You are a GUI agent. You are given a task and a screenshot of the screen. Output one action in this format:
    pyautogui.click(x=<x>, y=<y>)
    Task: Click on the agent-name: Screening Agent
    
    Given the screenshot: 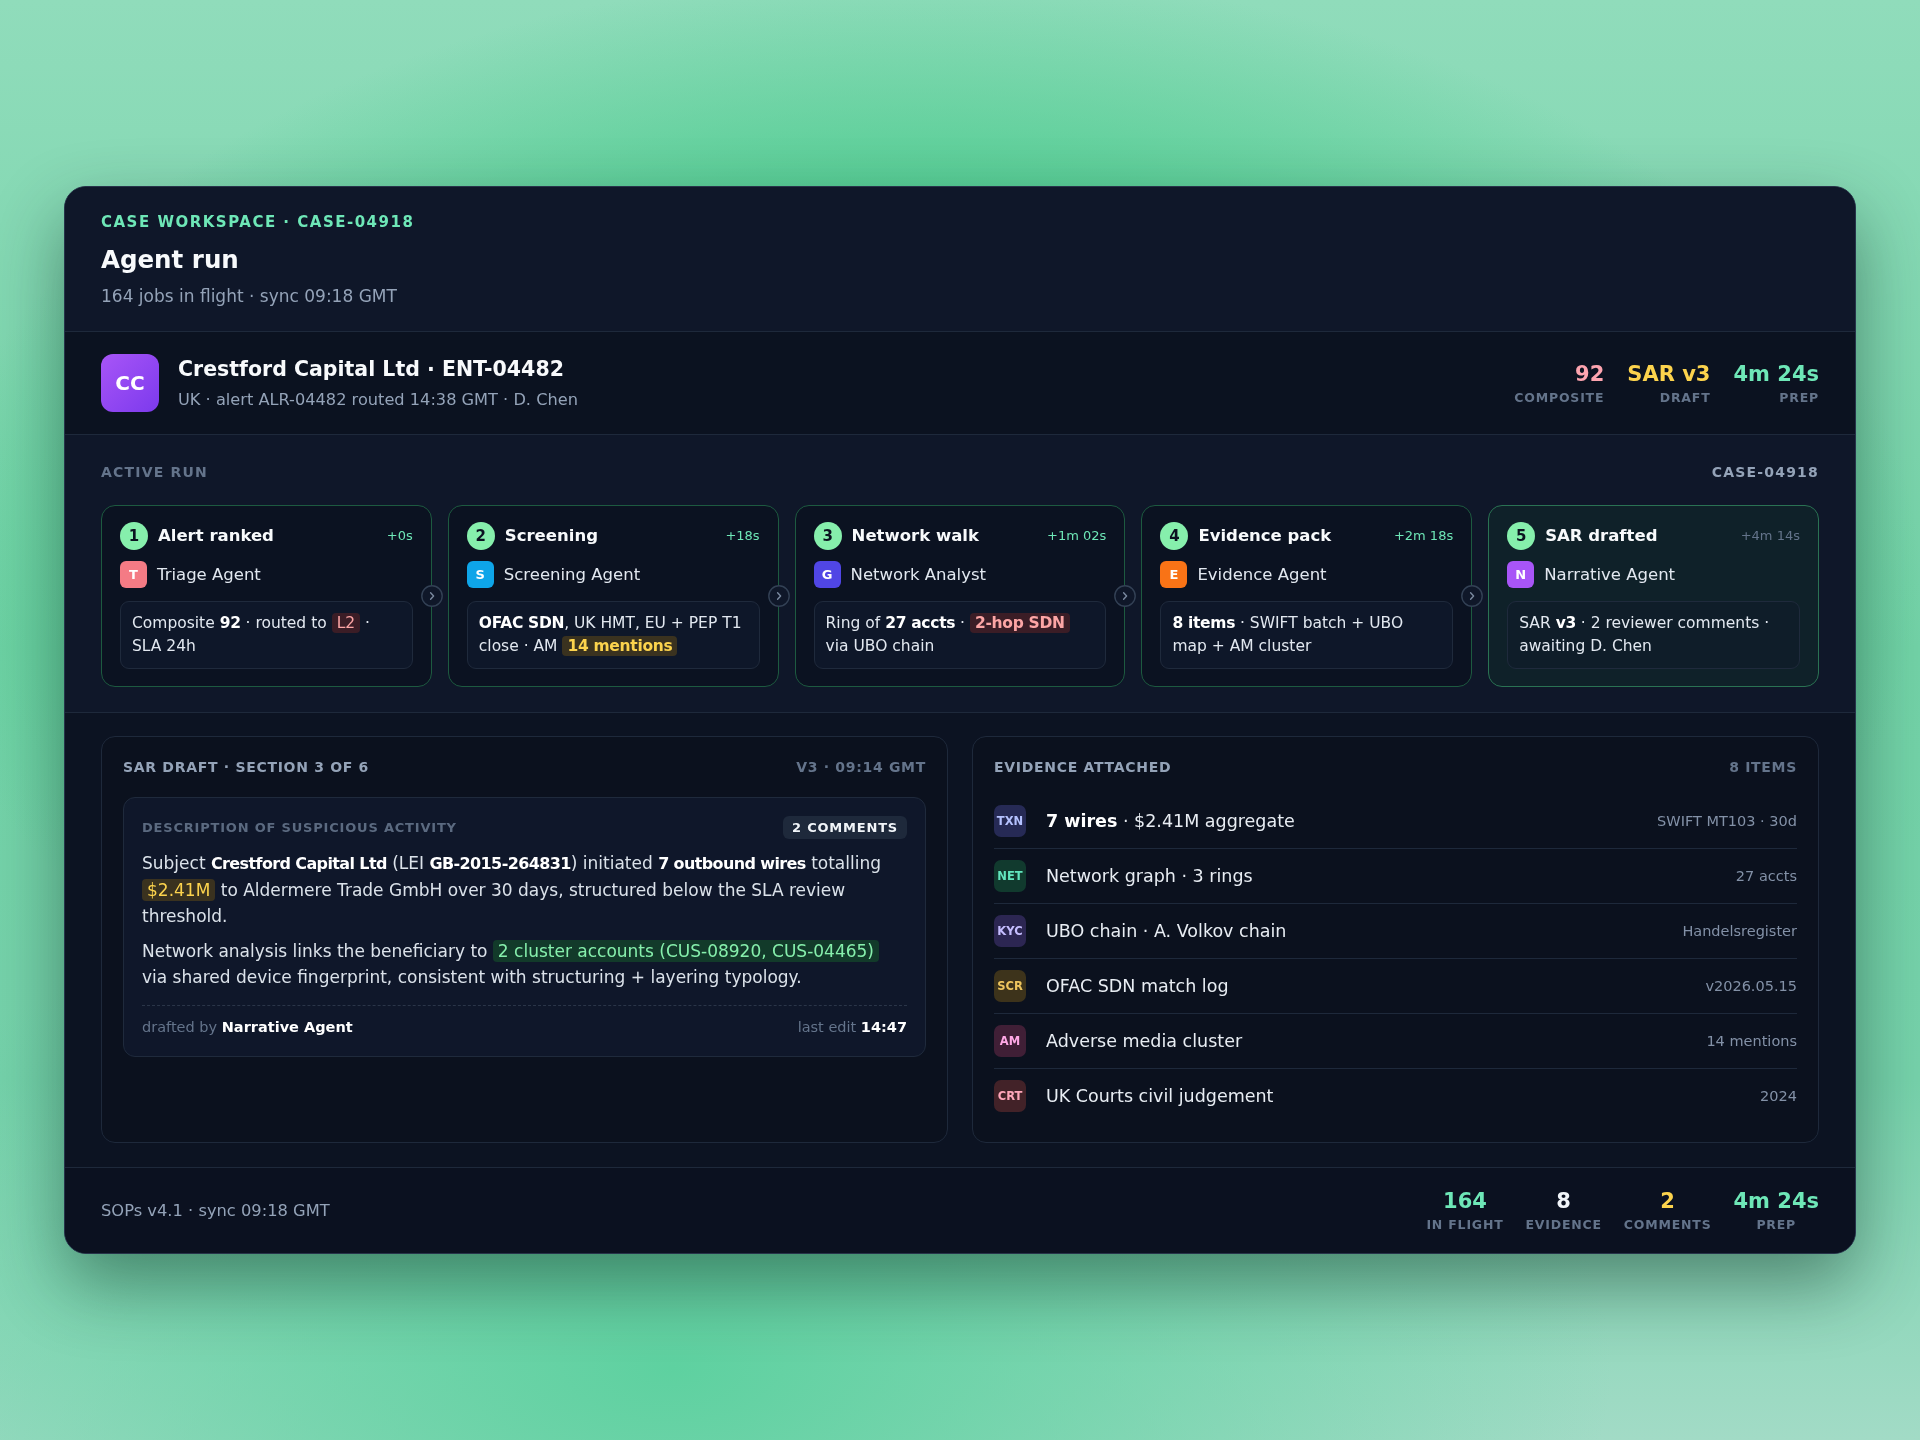 What is the action you would take?
    pyautogui.click(x=572, y=574)
    